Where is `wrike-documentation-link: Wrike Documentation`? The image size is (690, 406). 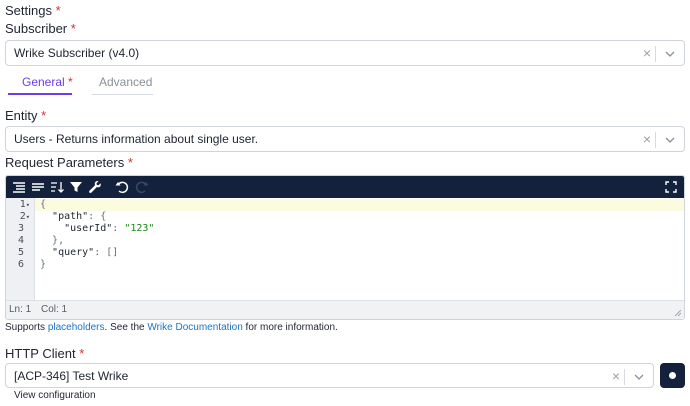
wrike-documentation-link: Wrike Documentation is located at coordinates (194, 327).